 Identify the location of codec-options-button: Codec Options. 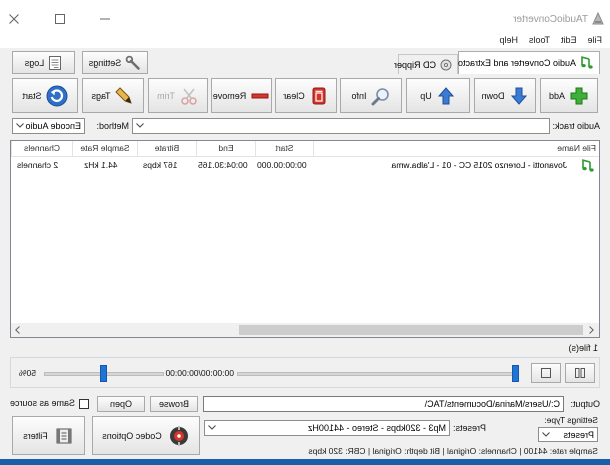
(146, 435).